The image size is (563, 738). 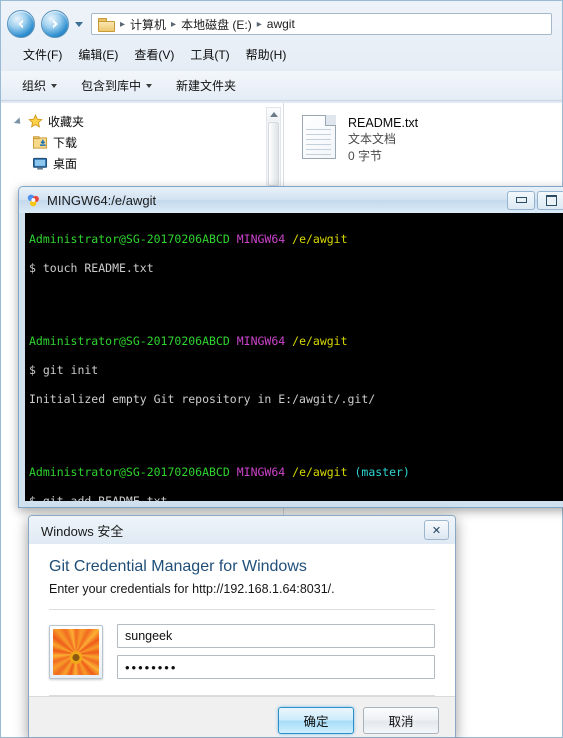 I want to click on dialog-title-bar: Windows 安全 ✕, so click(x=242, y=530).